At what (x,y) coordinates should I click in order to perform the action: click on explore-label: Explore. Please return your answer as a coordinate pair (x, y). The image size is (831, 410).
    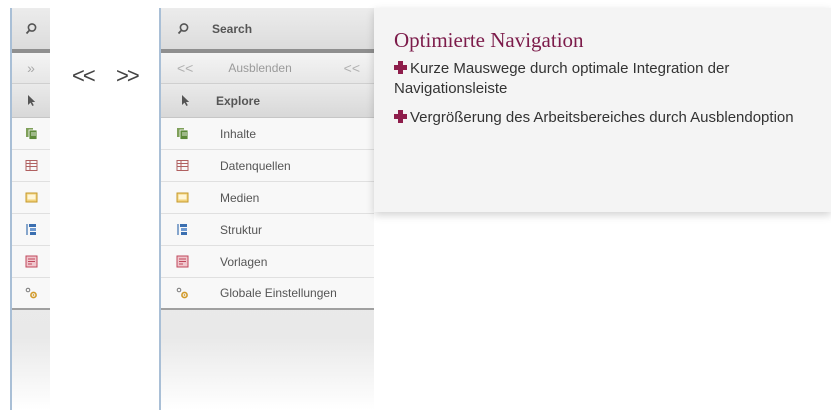
    Looking at the image, I should click on (238, 100).